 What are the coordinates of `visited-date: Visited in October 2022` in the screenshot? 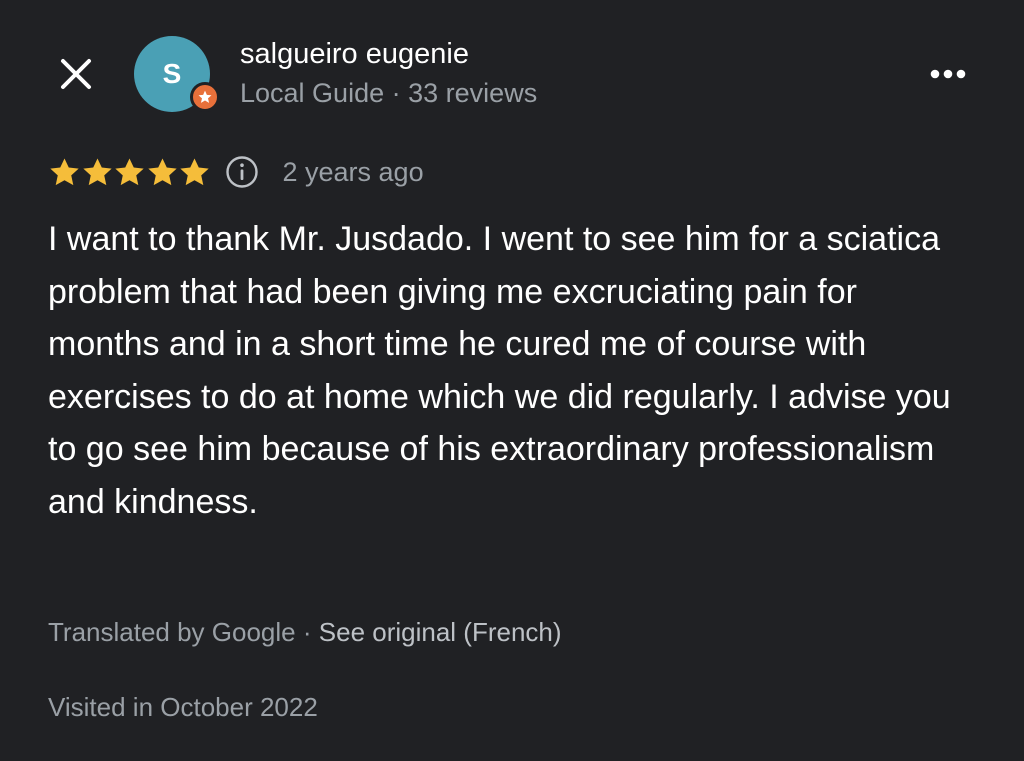 It's located at (183, 707).